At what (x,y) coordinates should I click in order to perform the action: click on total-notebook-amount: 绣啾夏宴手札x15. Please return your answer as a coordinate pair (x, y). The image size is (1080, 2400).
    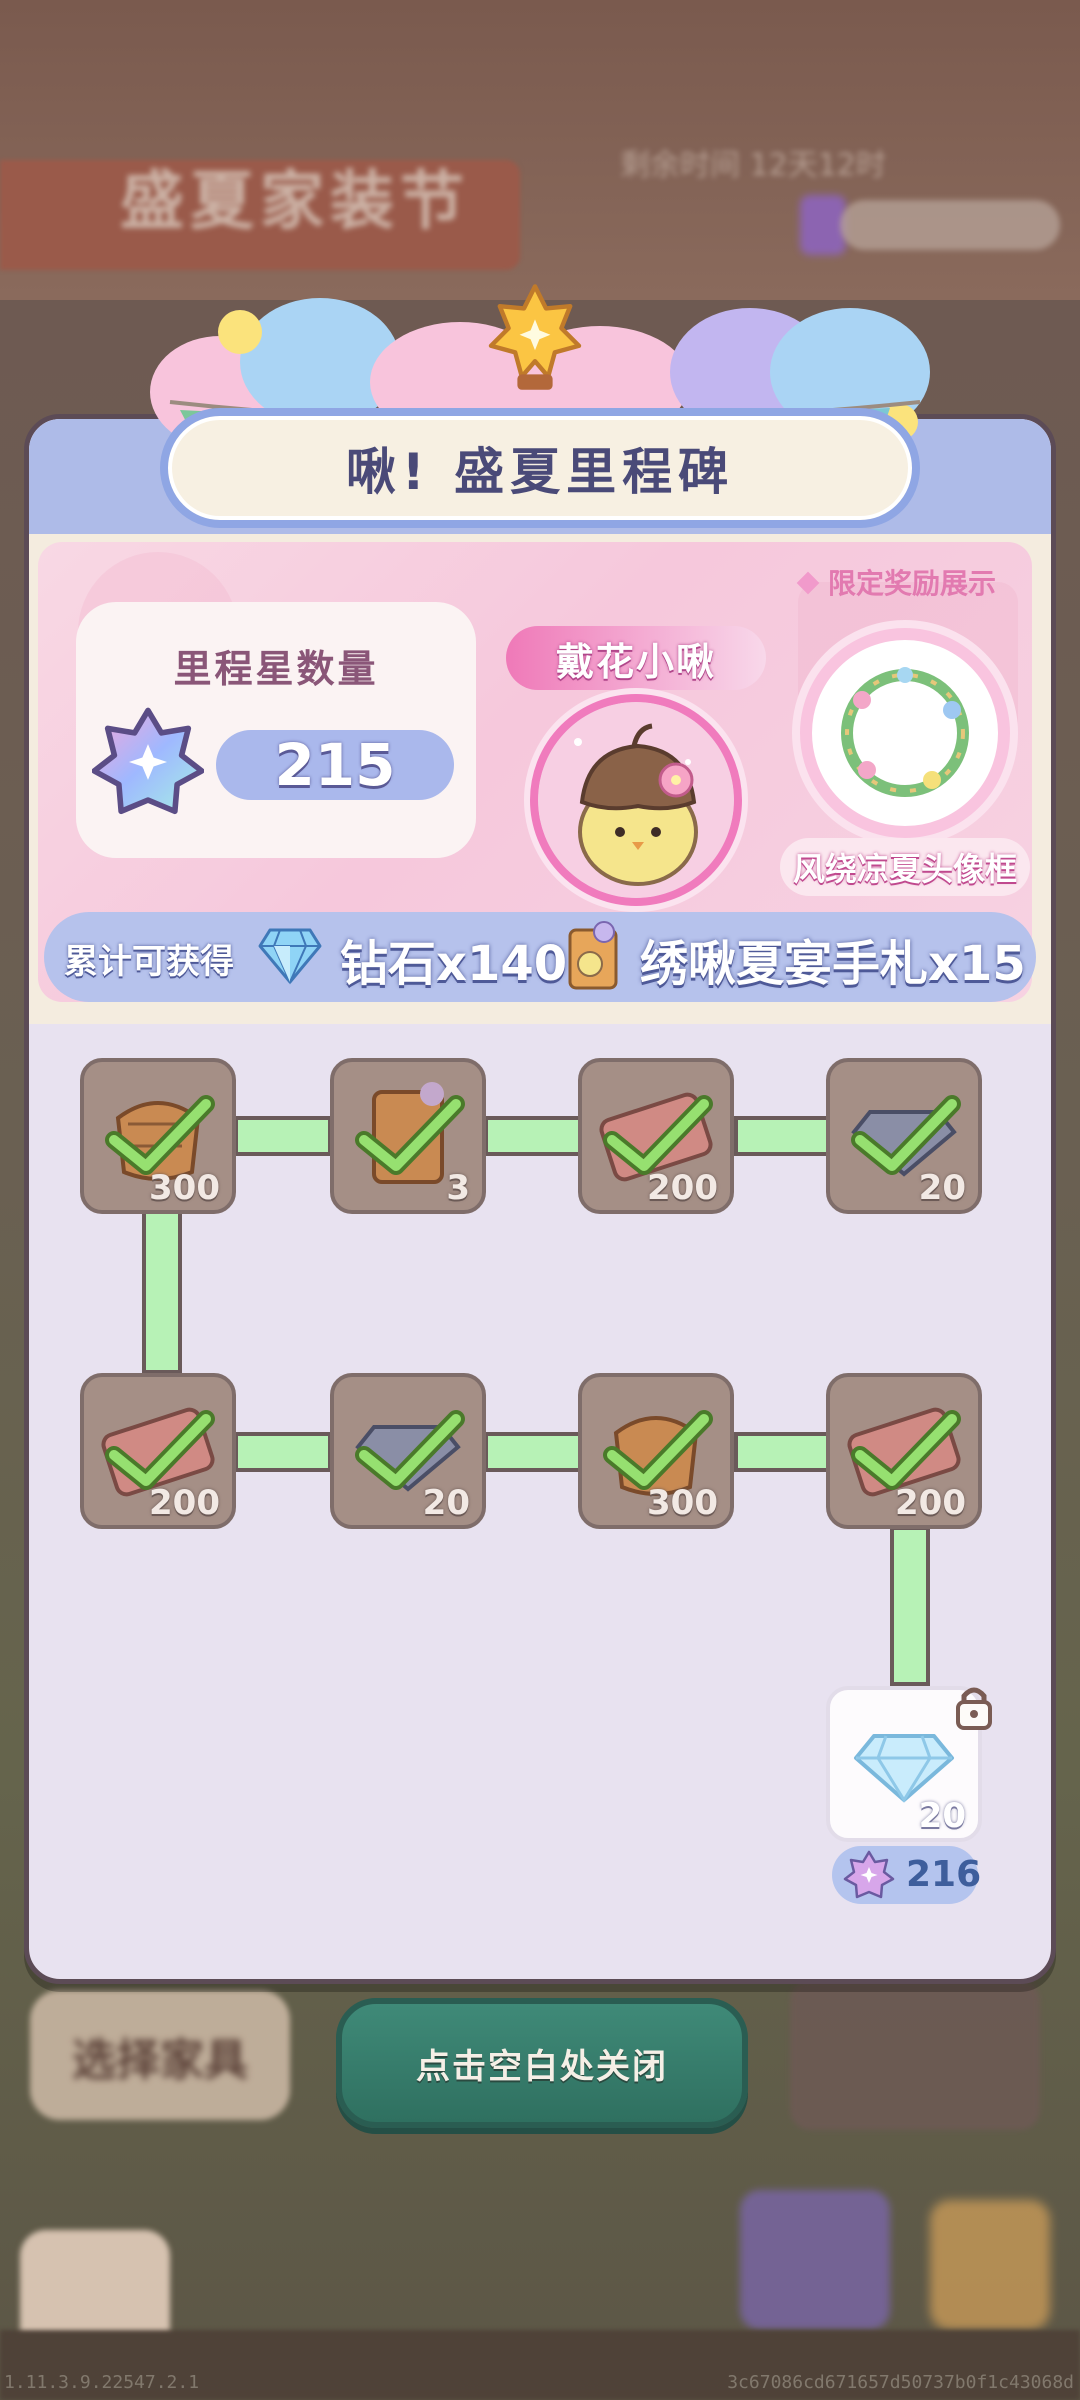
    Looking at the image, I should click on (833, 964).